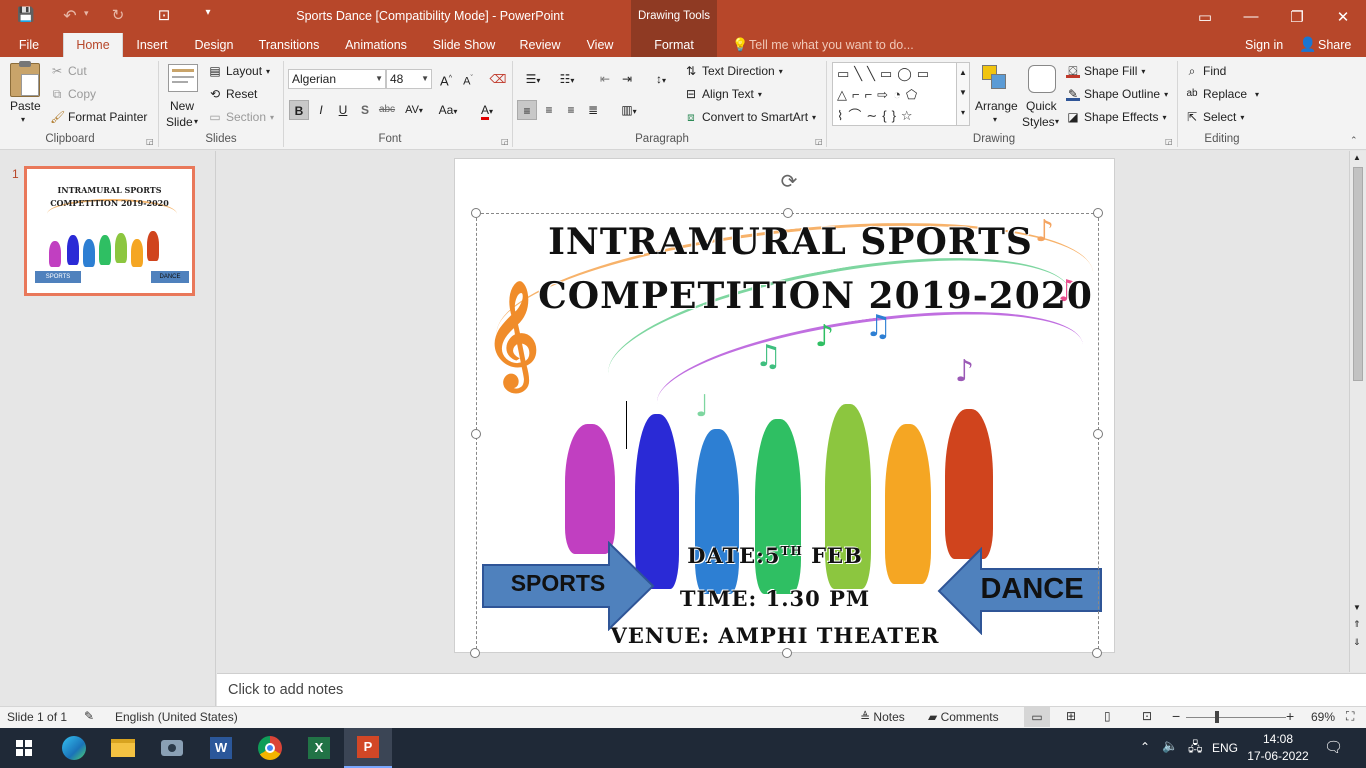 Image resolution: width=1366 pixels, height=768 pixels. I want to click on copy-button: ⧉ Copy, so click(73, 94).